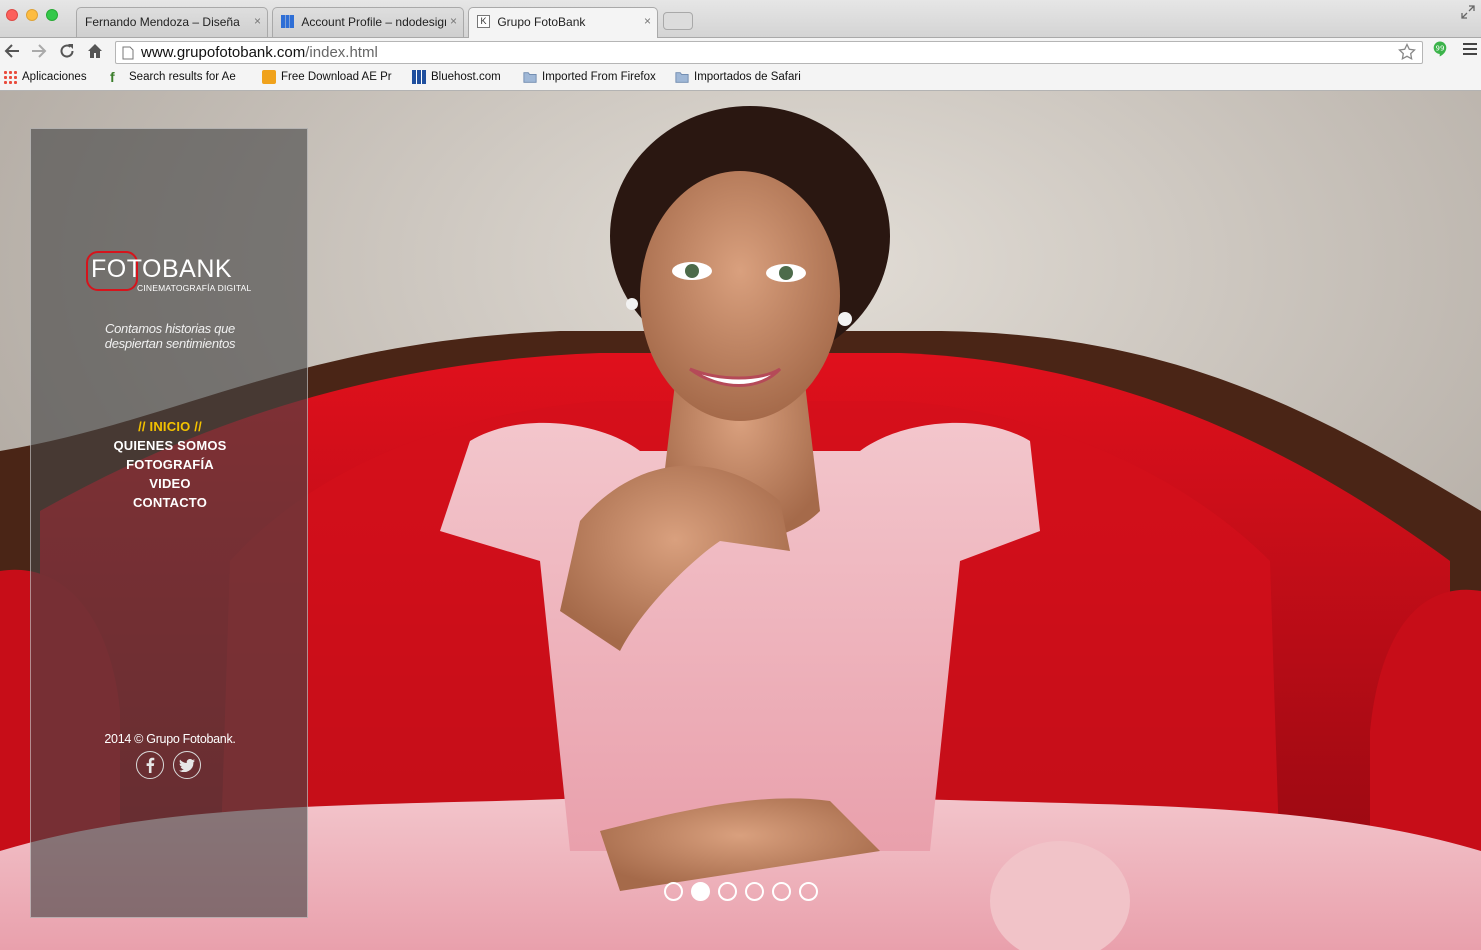 Image resolution: width=1481 pixels, height=950 pixels. What do you see at coordinates (269, 77) in the screenshot?
I see `download-favicon-icon` at bounding box center [269, 77].